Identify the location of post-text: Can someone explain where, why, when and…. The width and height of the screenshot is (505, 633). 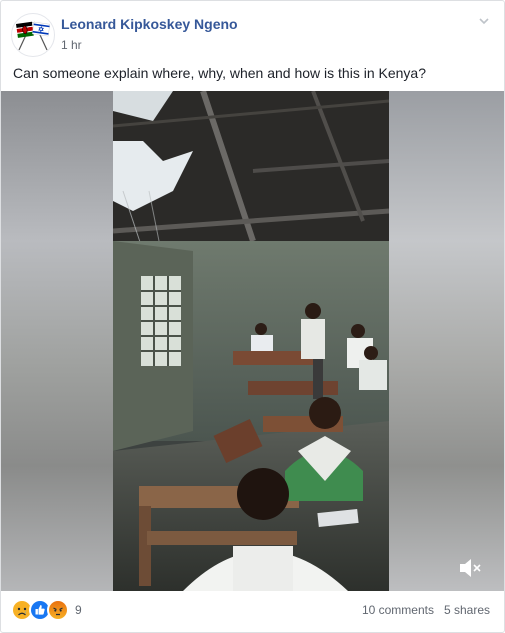
(219, 73).